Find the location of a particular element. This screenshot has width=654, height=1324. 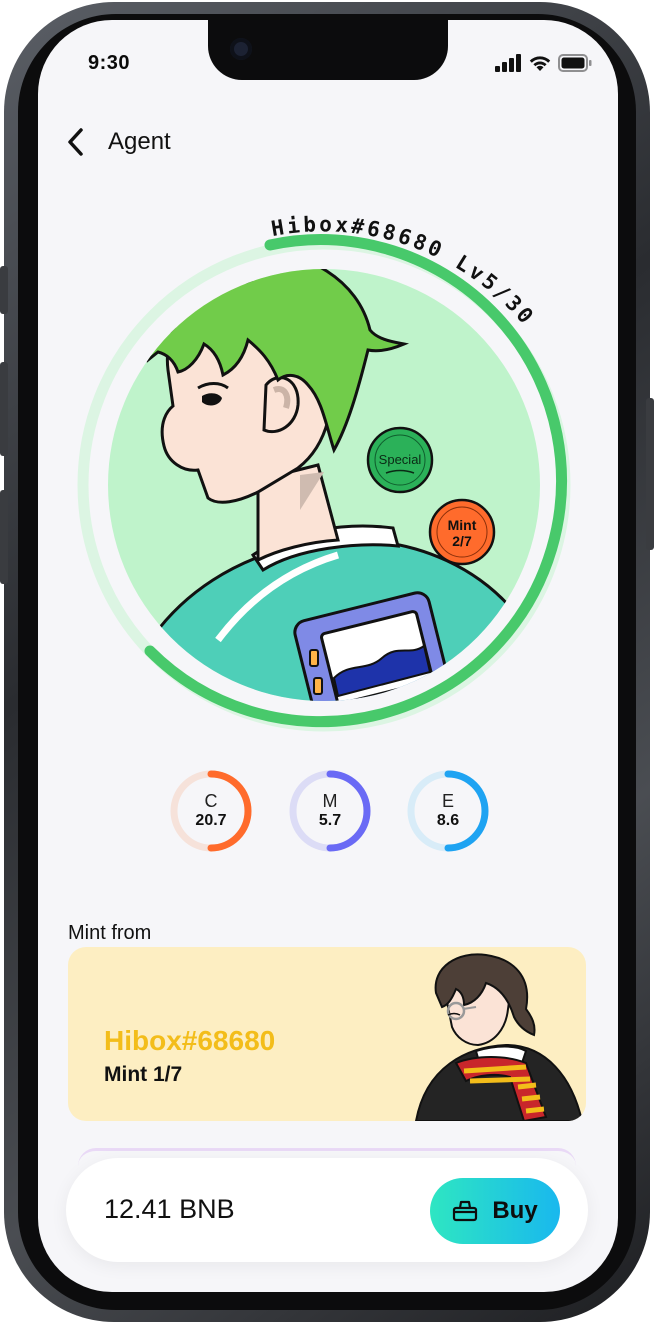

mint-badge-label-bottom: 2/7 is located at coordinates (462, 541).